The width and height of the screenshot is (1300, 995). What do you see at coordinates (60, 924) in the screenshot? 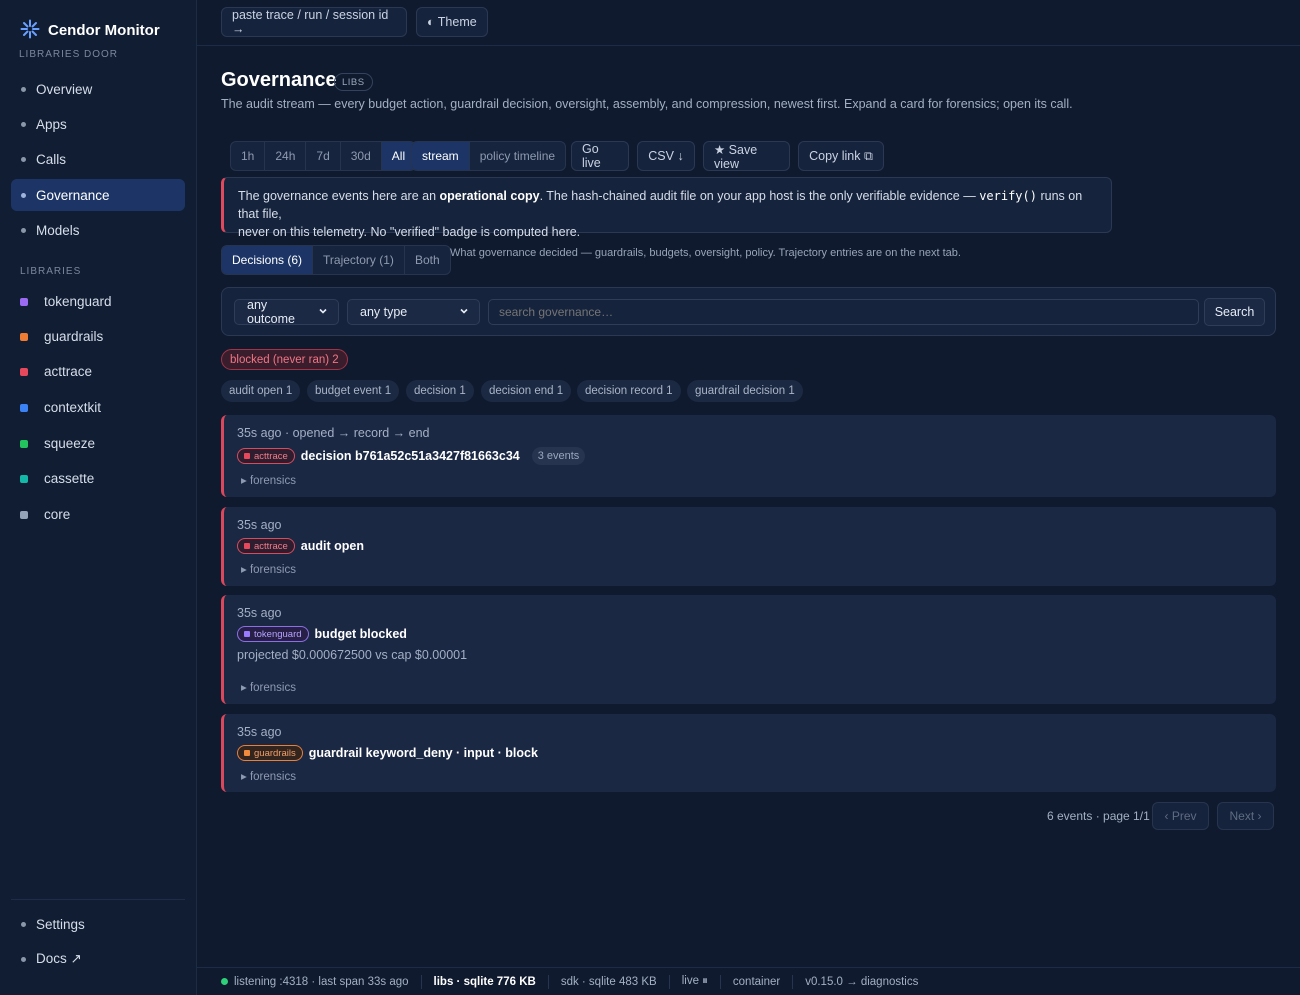
I see `nav-label: Settings` at bounding box center [60, 924].